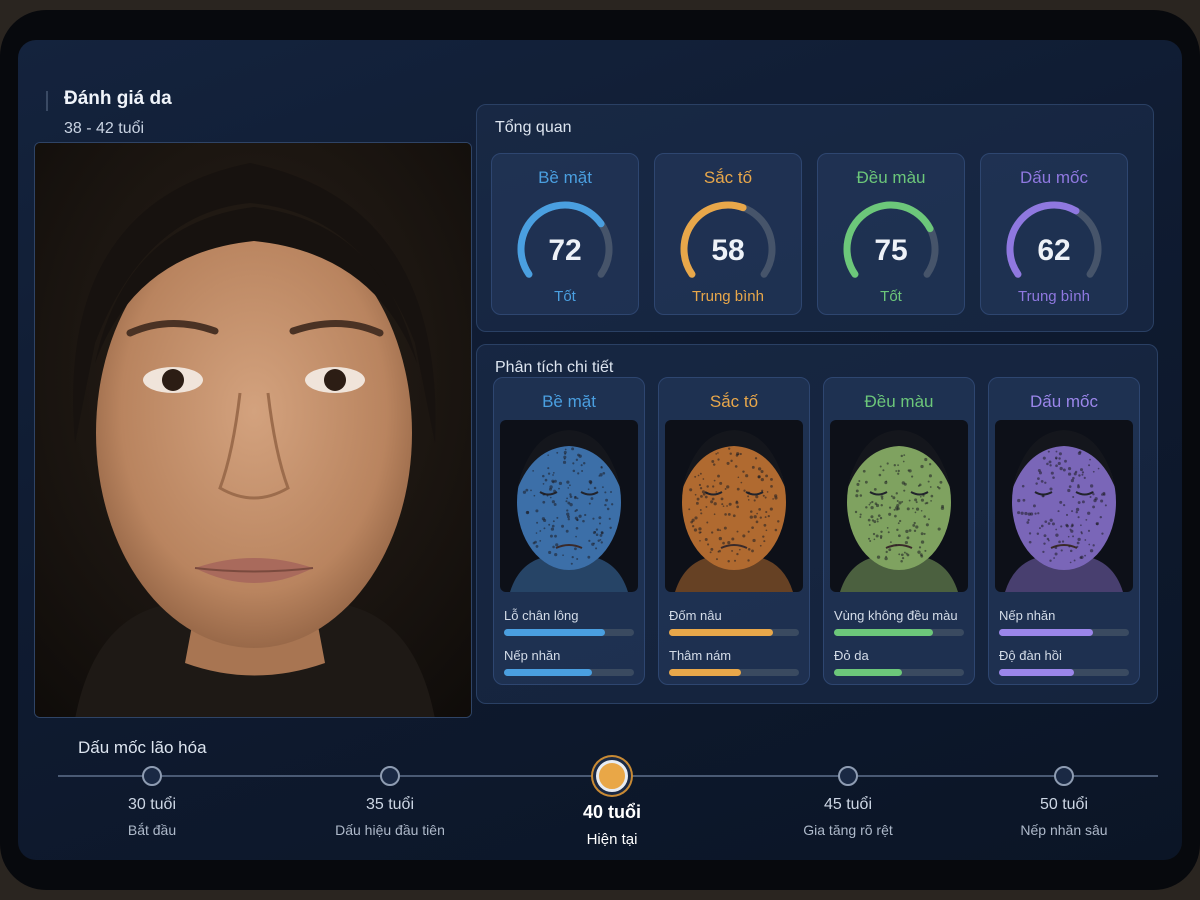 Image resolution: width=1200 pixels, height=900 pixels. I want to click on analysis-card: Bề mặt Lỗ chân lông Nếp nhăn, so click(569, 531).